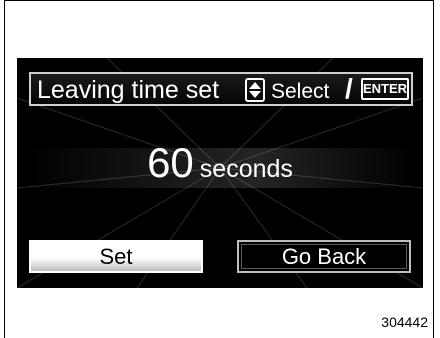 The image size is (440, 338). I want to click on time-value: 60 seconds, so click(220, 163).